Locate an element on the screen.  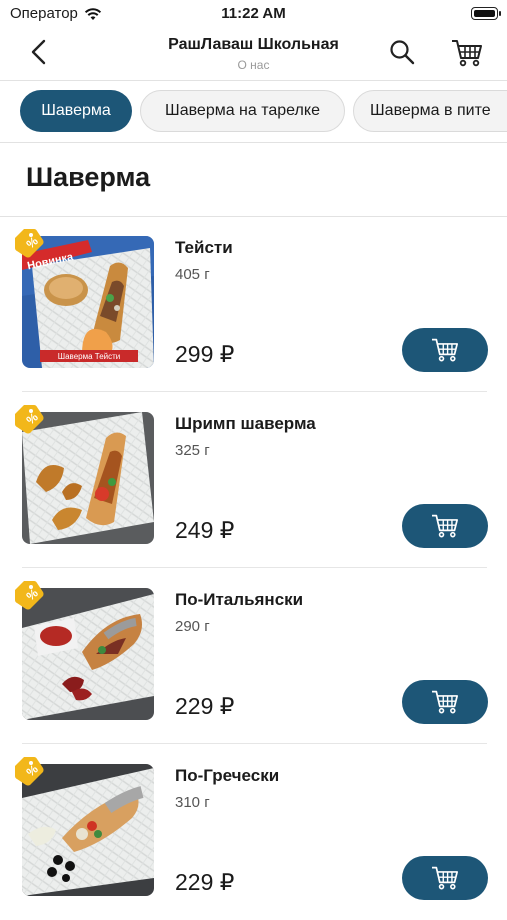
product-name: Шримп шаверма is located at coordinates (245, 423).